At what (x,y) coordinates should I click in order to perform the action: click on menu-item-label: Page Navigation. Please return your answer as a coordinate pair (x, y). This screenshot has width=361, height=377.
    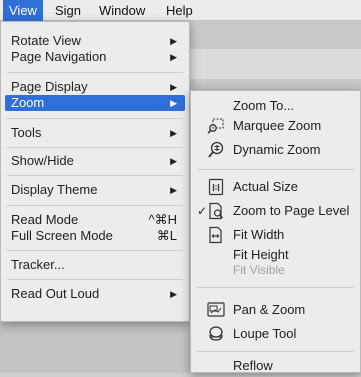
    Looking at the image, I should click on (59, 56).